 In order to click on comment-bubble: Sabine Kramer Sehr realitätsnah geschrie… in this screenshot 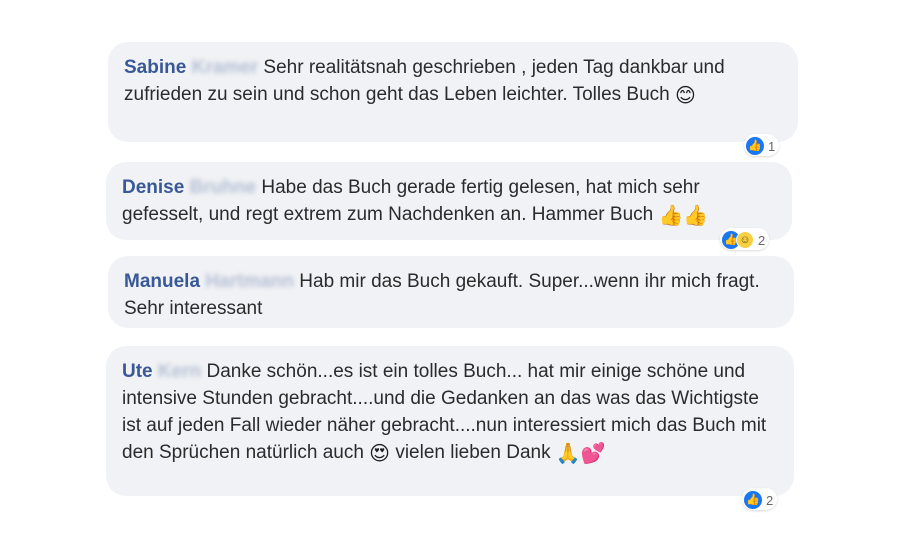, I will do `click(453, 92)`.